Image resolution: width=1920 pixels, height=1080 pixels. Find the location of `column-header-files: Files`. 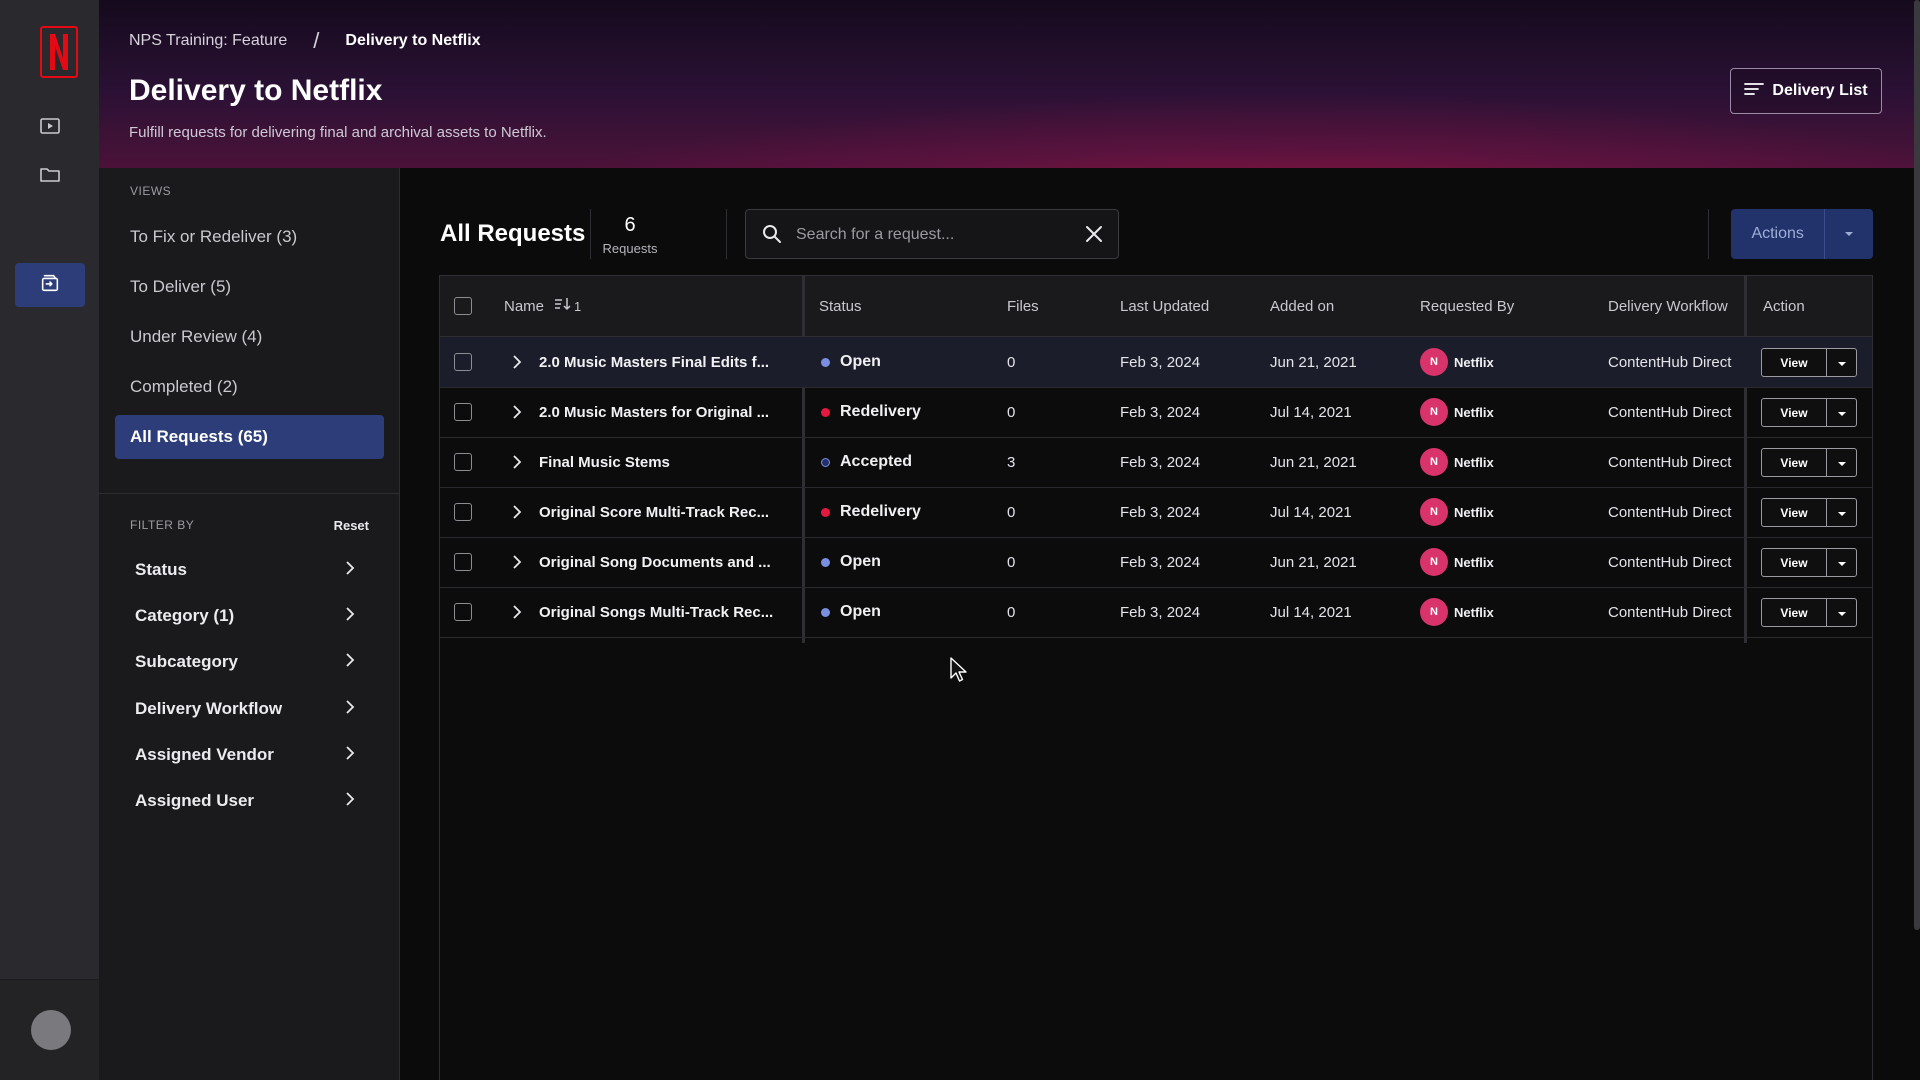

column-header-files: Files is located at coordinates (1023, 306).